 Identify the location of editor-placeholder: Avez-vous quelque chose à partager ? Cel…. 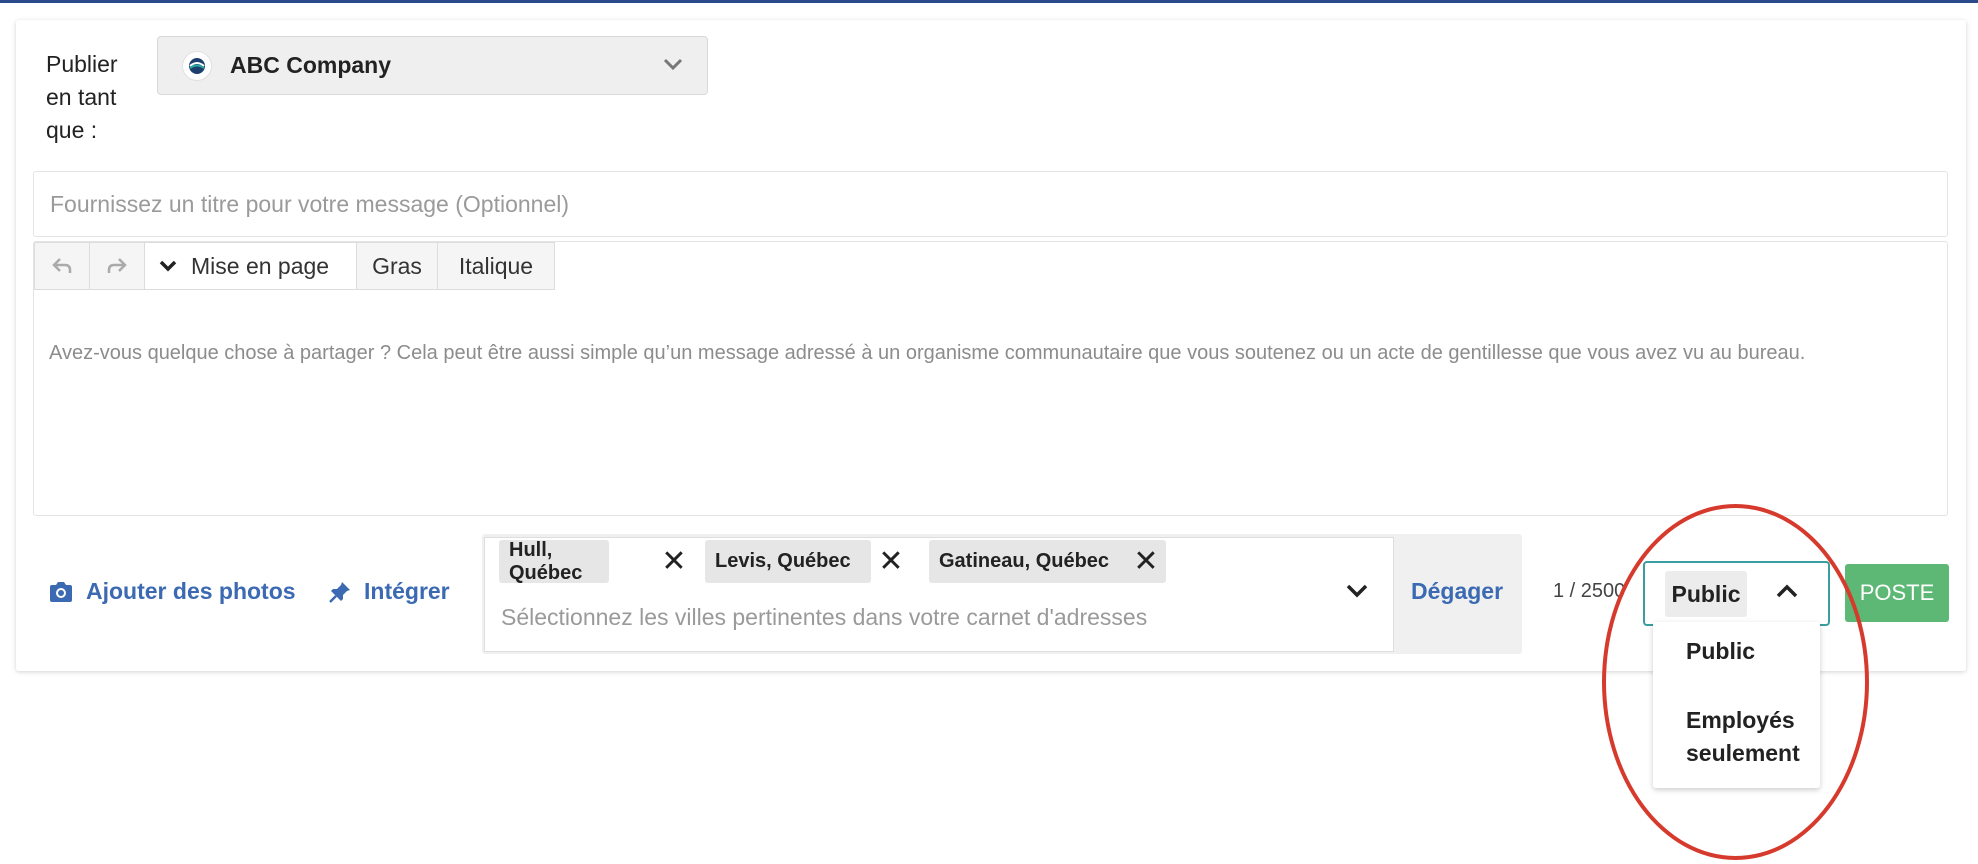
(927, 353).